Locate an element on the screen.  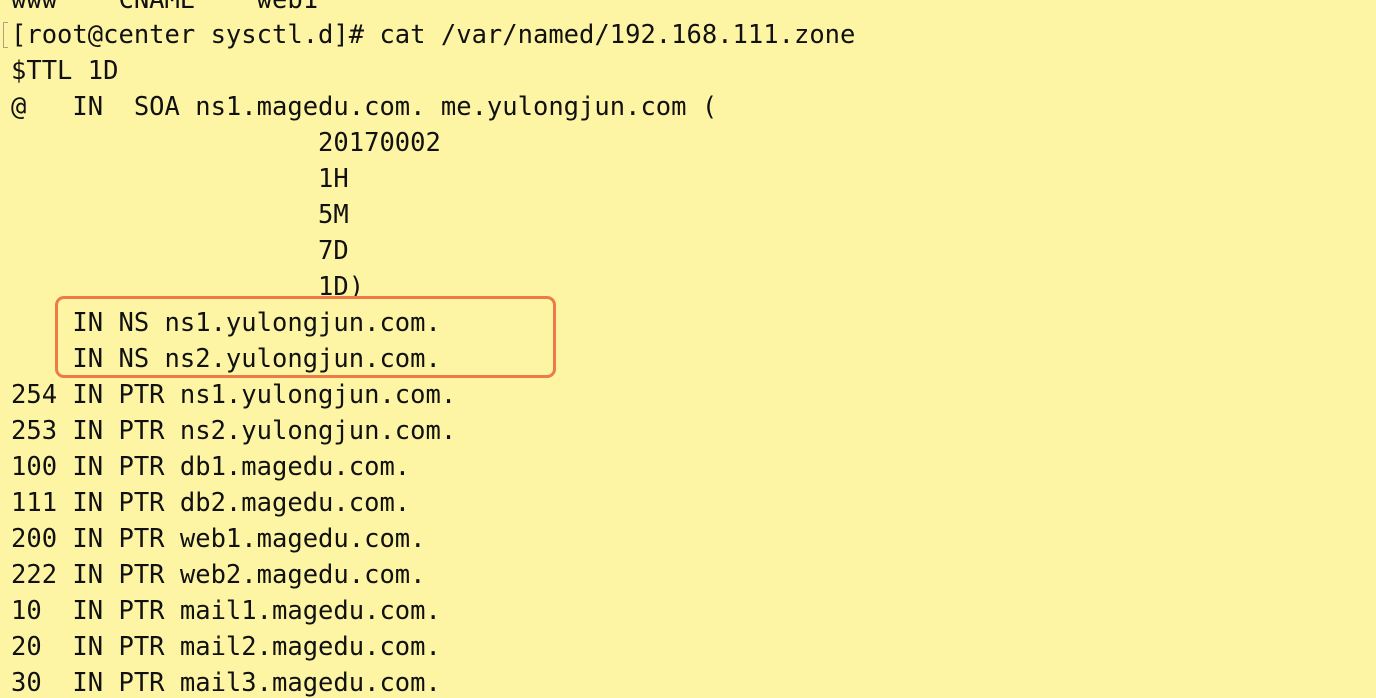
ptr-record-line: 30 IN PTR mail3.magedu.com. is located at coordinates (226, 683).